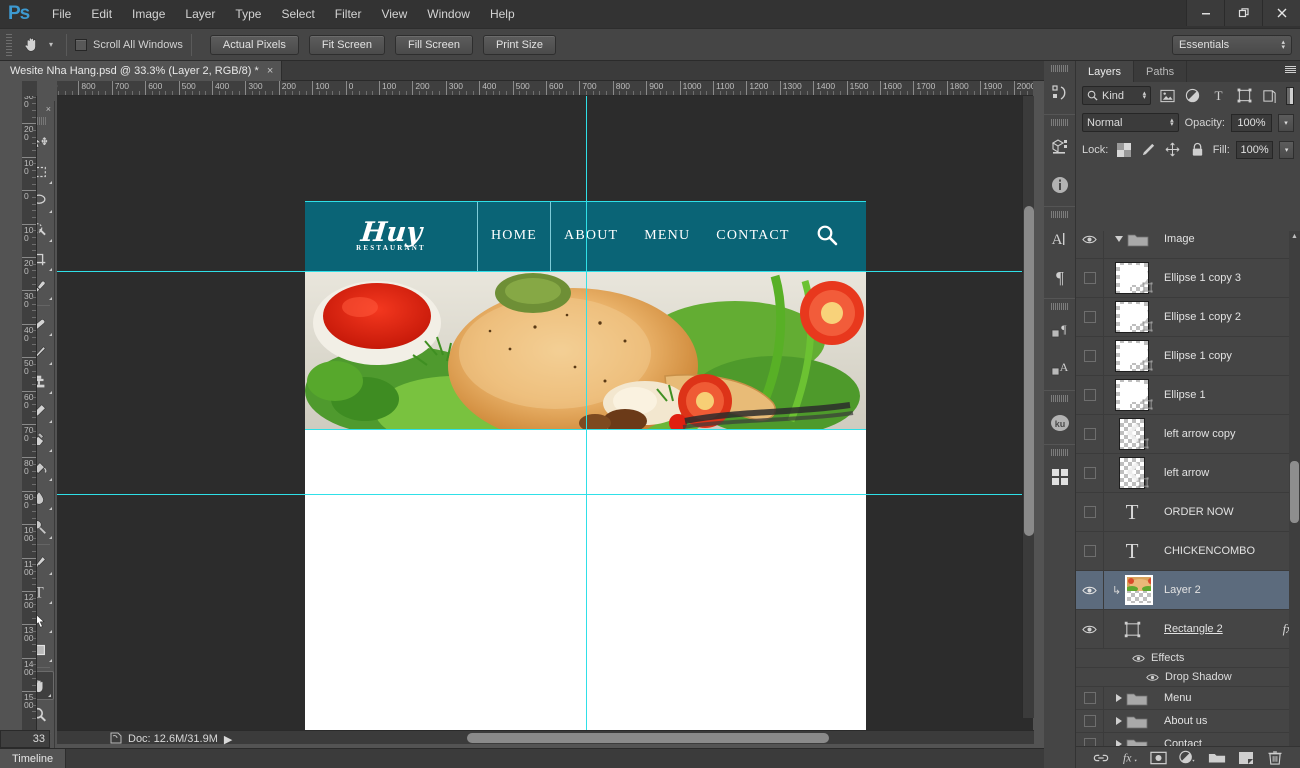 The height and width of the screenshot is (768, 1300). Describe the element at coordinates (1161, 71) in the screenshot. I see `tab-paths: Paths` at that location.